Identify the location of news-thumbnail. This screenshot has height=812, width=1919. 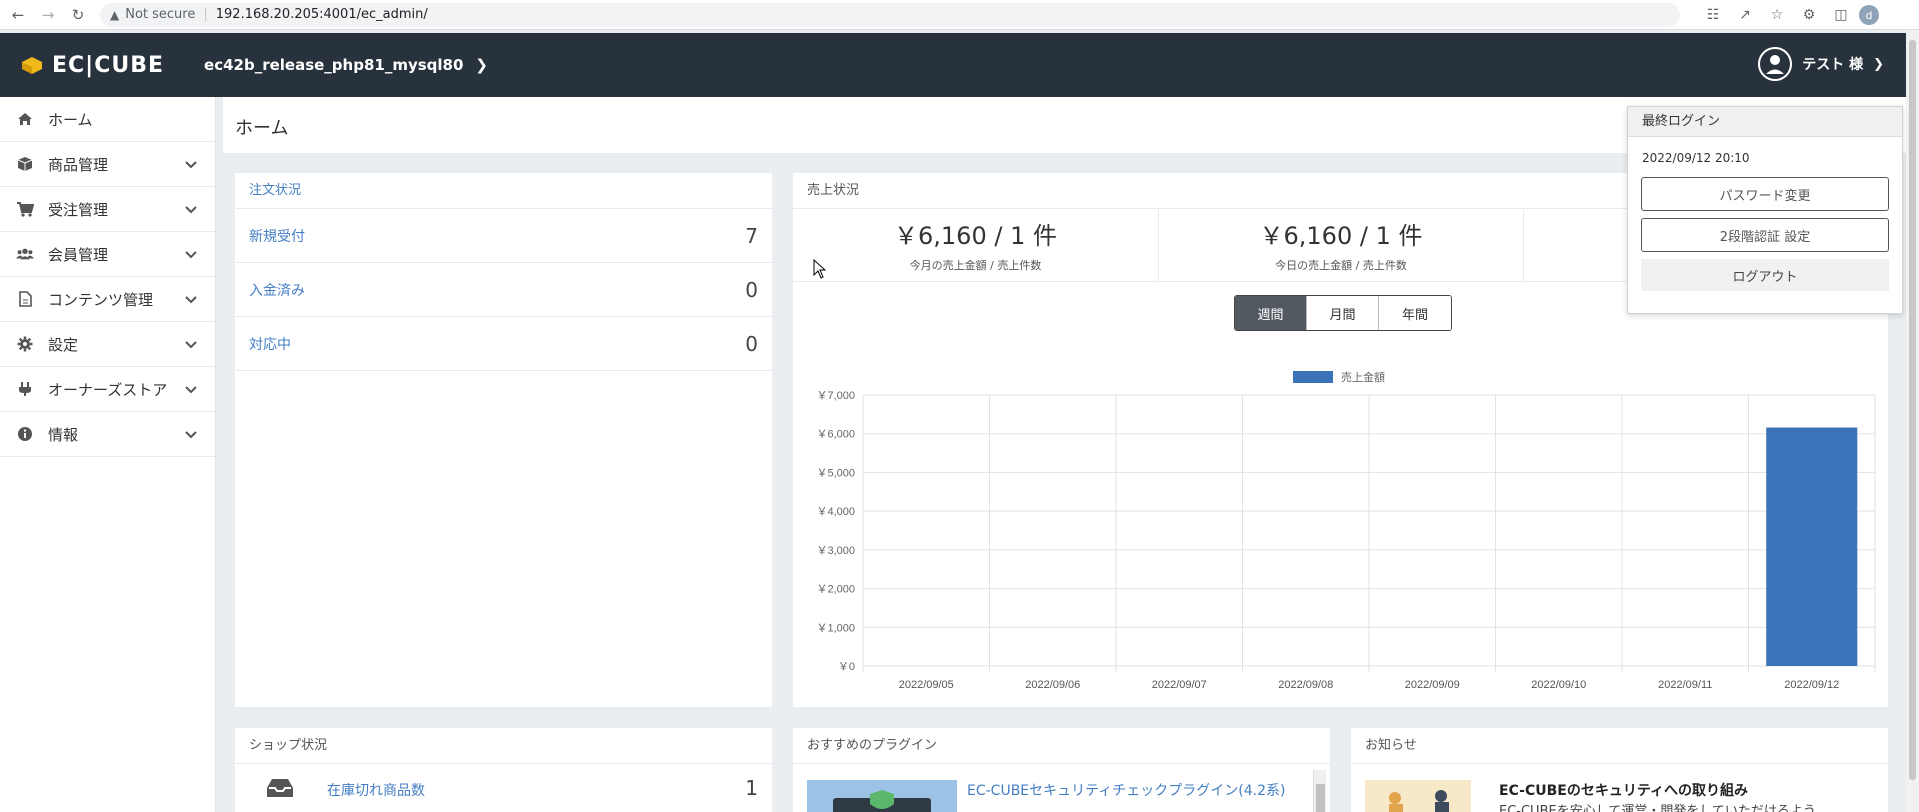
(1418, 796).